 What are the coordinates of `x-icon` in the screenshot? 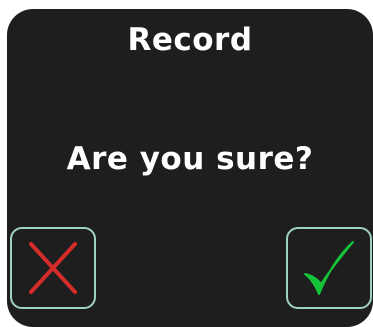 It's located at (53, 268).